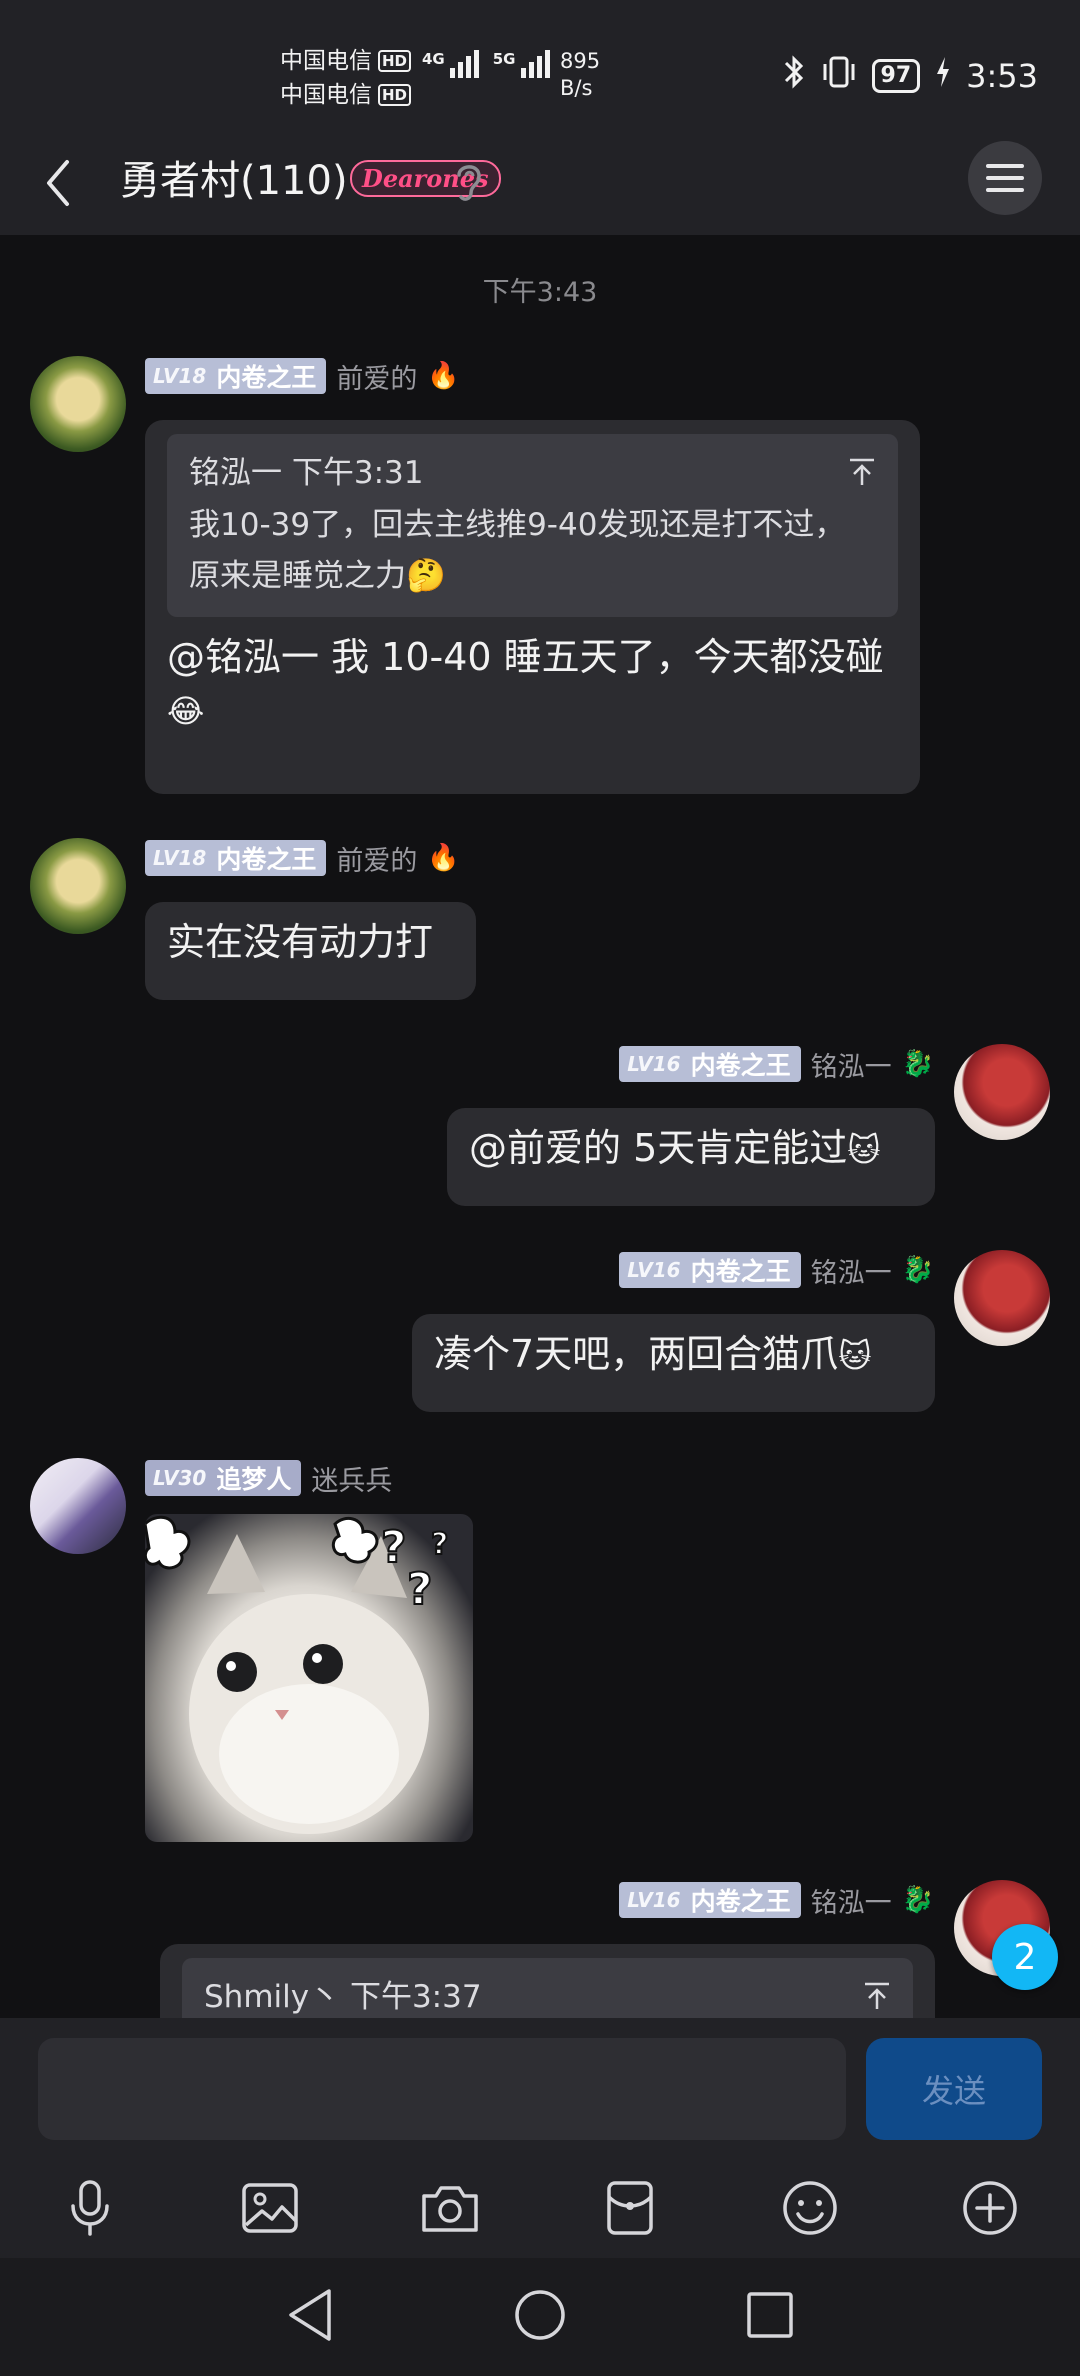  What do you see at coordinates (943, 76) in the screenshot?
I see `charging-icon` at bounding box center [943, 76].